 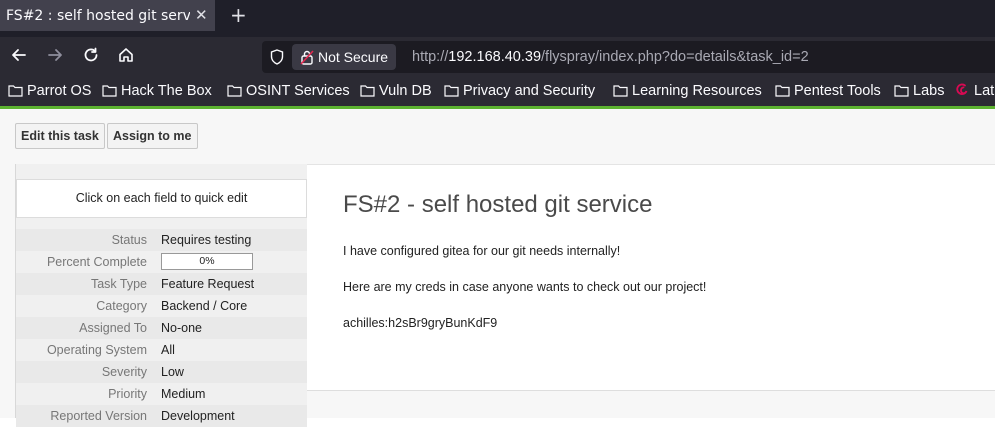 I want to click on property-label: Reported Version, so click(x=98, y=416).